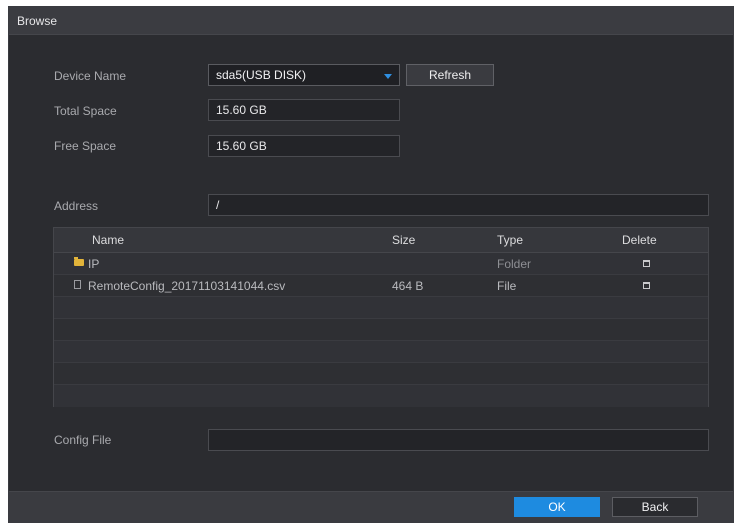 The height and width of the screenshot is (529, 743). Describe the element at coordinates (381, 264) in the screenshot. I see `table-row: IP Folder` at that location.